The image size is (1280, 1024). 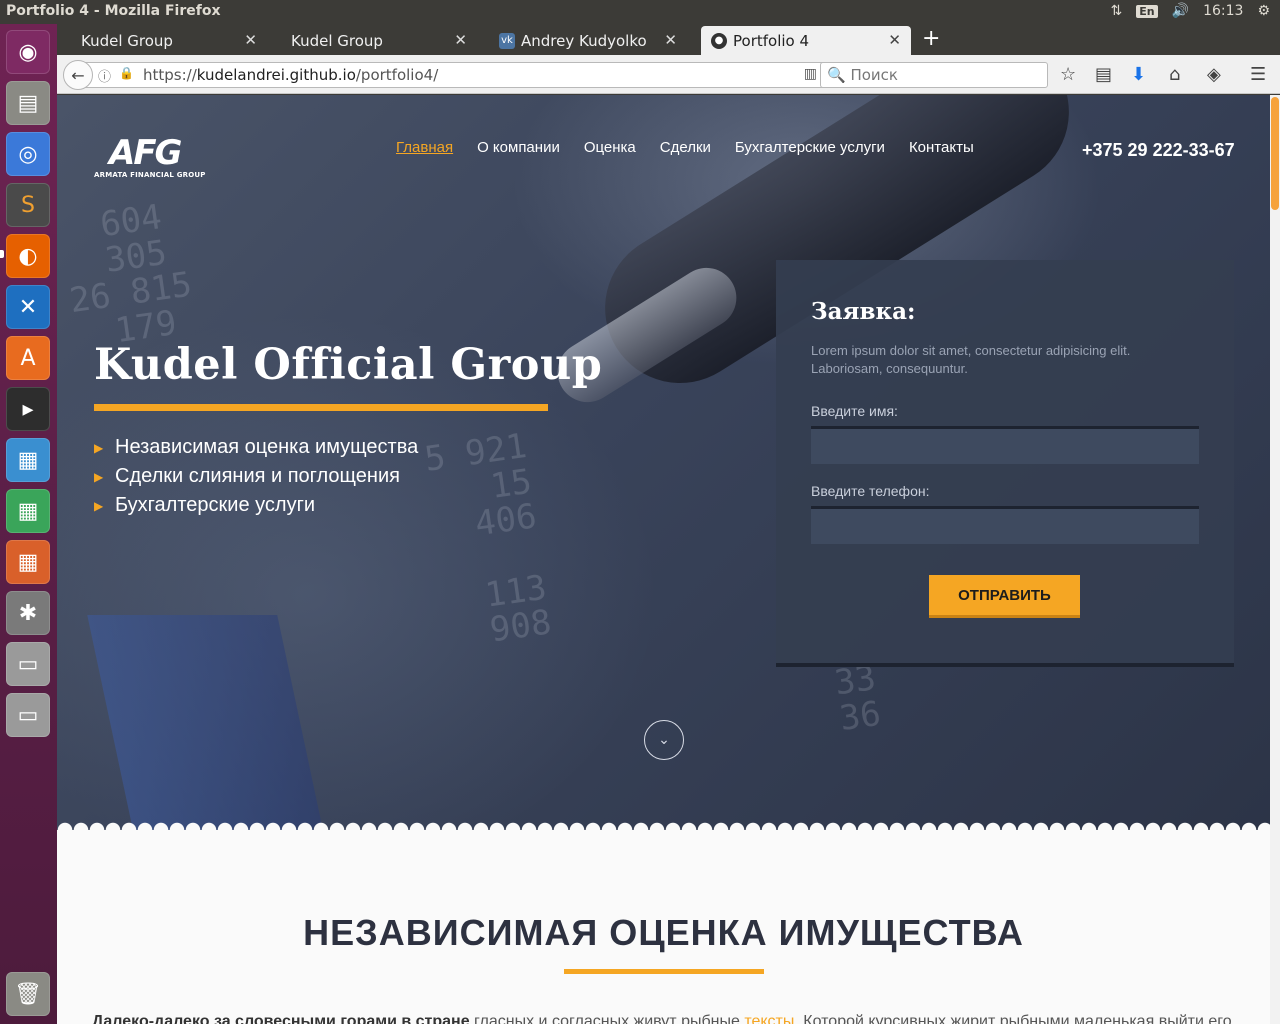 What do you see at coordinates (931, 38) in the screenshot?
I see `new-tab-button: +` at bounding box center [931, 38].